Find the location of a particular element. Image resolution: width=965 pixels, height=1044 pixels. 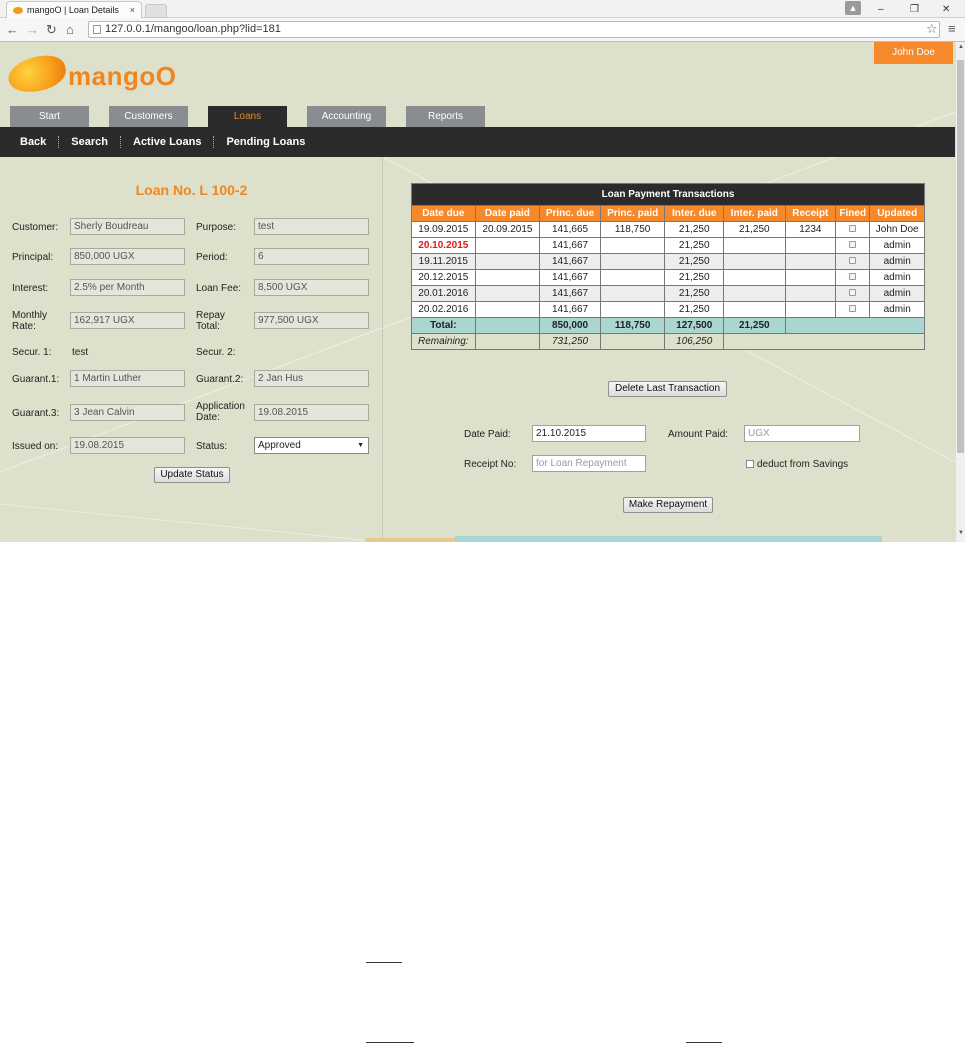

scroll-down-arrow-icon: ▼ is located at coordinates (961, 533).